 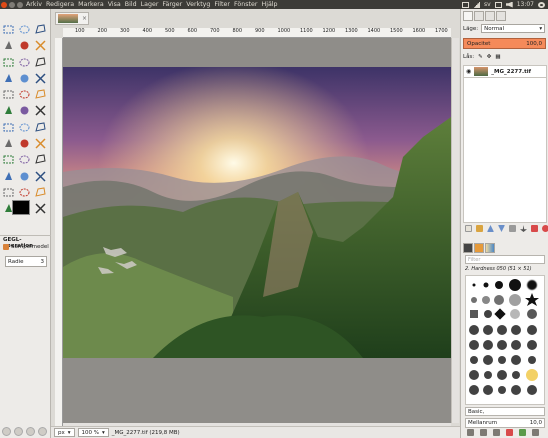 I want to click on text-icon, so click(x=40, y=127).